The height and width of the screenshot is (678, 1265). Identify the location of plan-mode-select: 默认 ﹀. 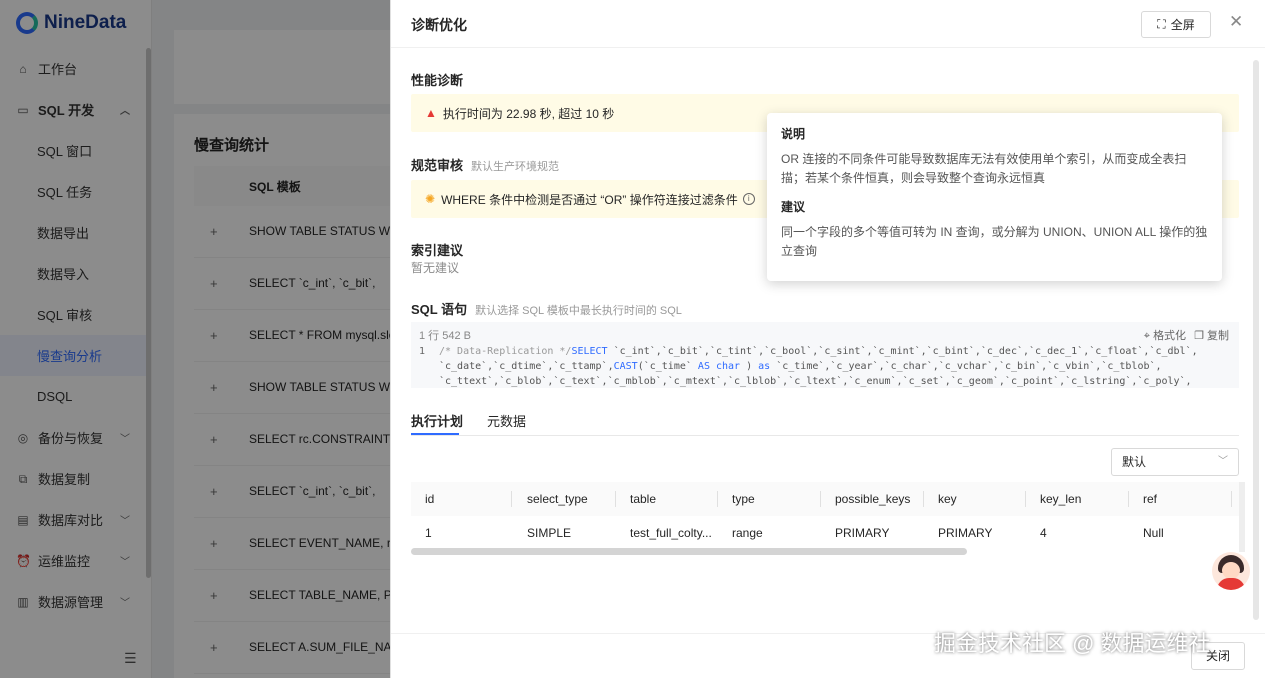
(1175, 462).